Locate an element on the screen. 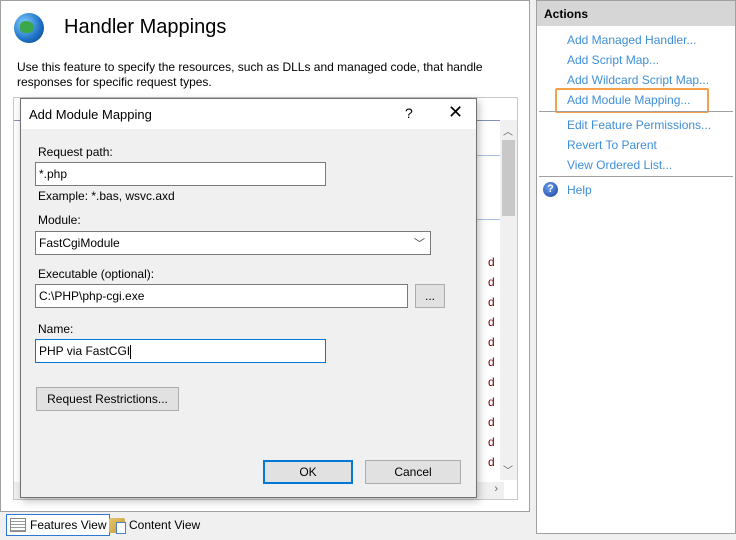  executable-label: Executable (optional): is located at coordinates (96, 274).